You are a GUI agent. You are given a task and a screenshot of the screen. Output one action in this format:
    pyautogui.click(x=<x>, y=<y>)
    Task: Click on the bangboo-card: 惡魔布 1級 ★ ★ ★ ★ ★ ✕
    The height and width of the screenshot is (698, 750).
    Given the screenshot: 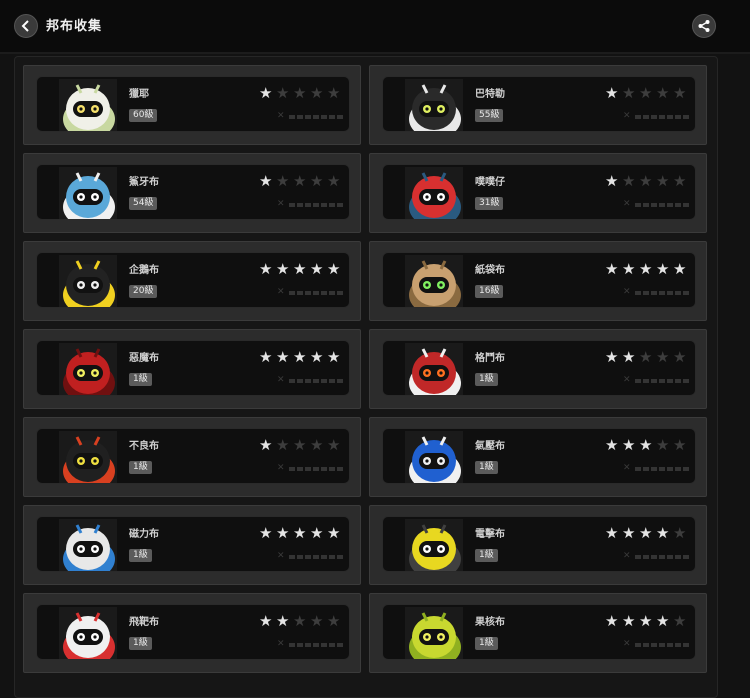 What is the action you would take?
    pyautogui.click(x=192, y=369)
    